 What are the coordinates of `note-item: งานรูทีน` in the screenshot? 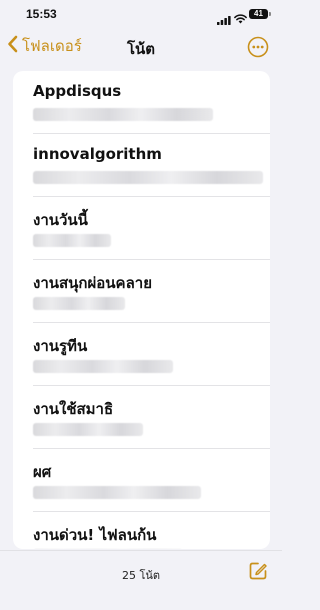 It's located at (141, 354).